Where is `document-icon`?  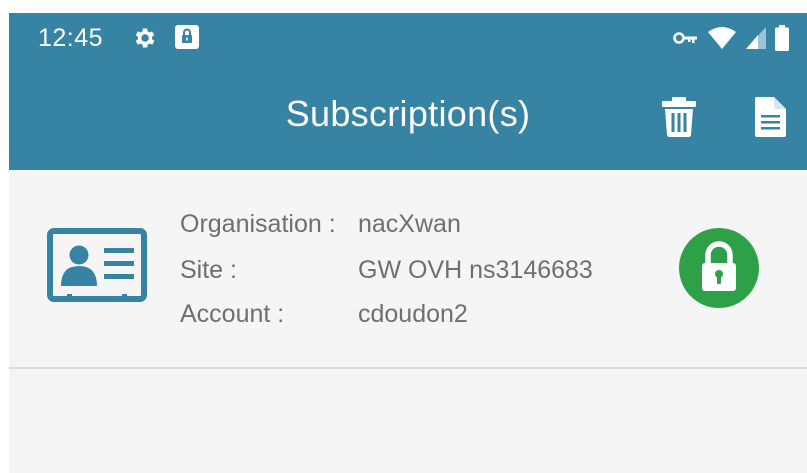
document-icon is located at coordinates (770, 120).